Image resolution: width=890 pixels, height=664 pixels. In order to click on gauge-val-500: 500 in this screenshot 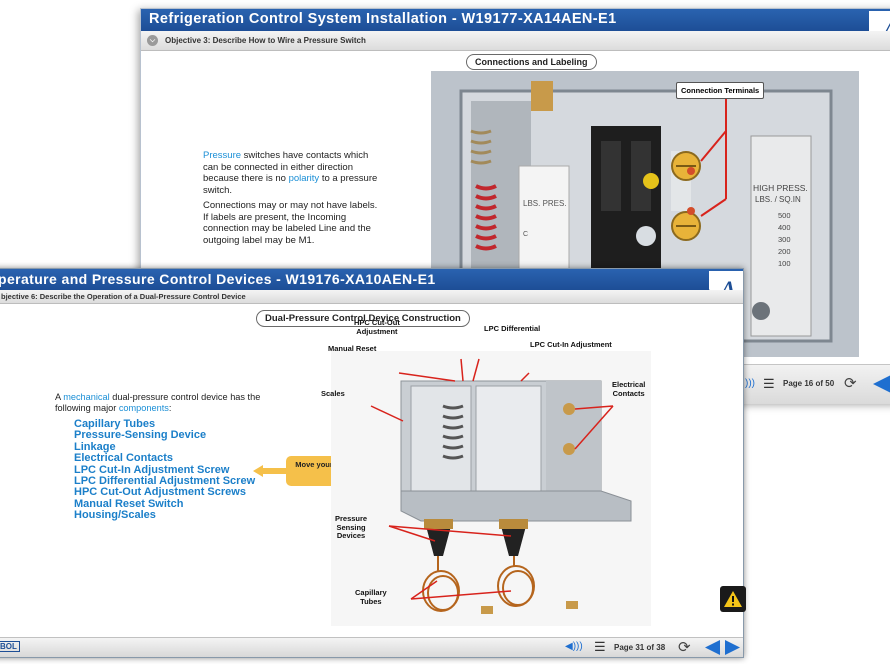, I will do `click(784, 215)`.